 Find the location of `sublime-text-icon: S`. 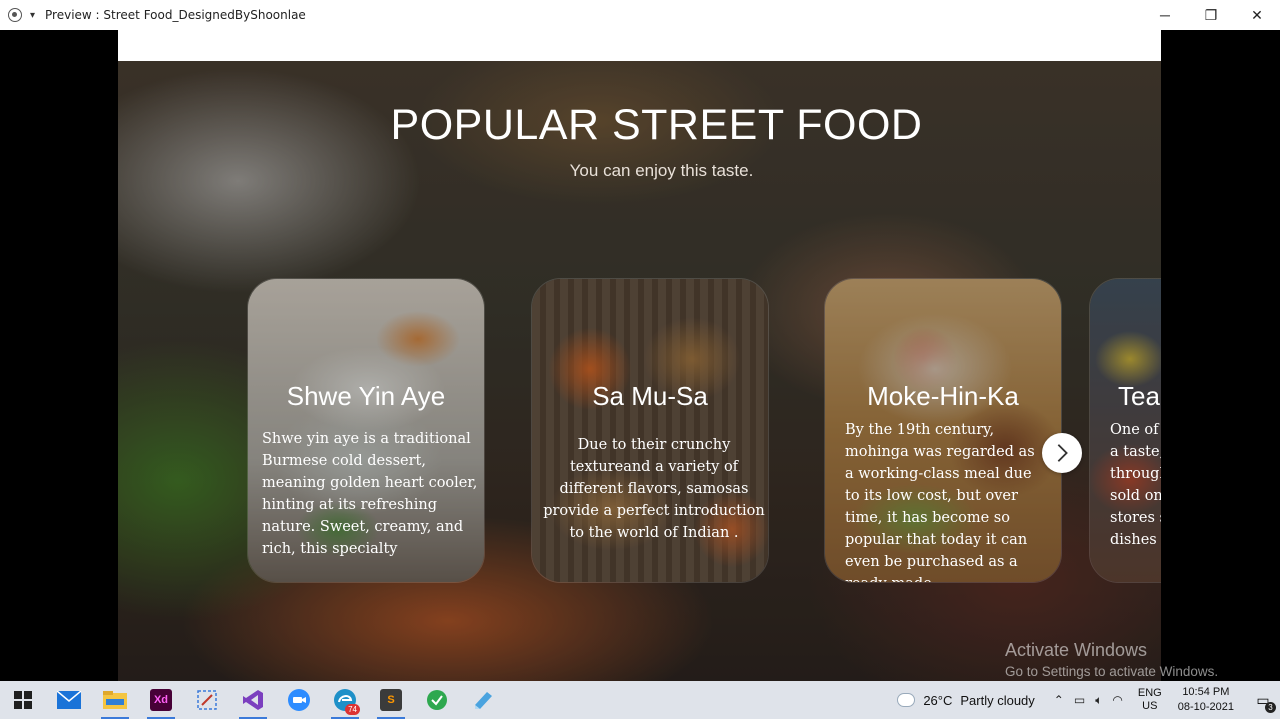

sublime-text-icon: S is located at coordinates (391, 700).